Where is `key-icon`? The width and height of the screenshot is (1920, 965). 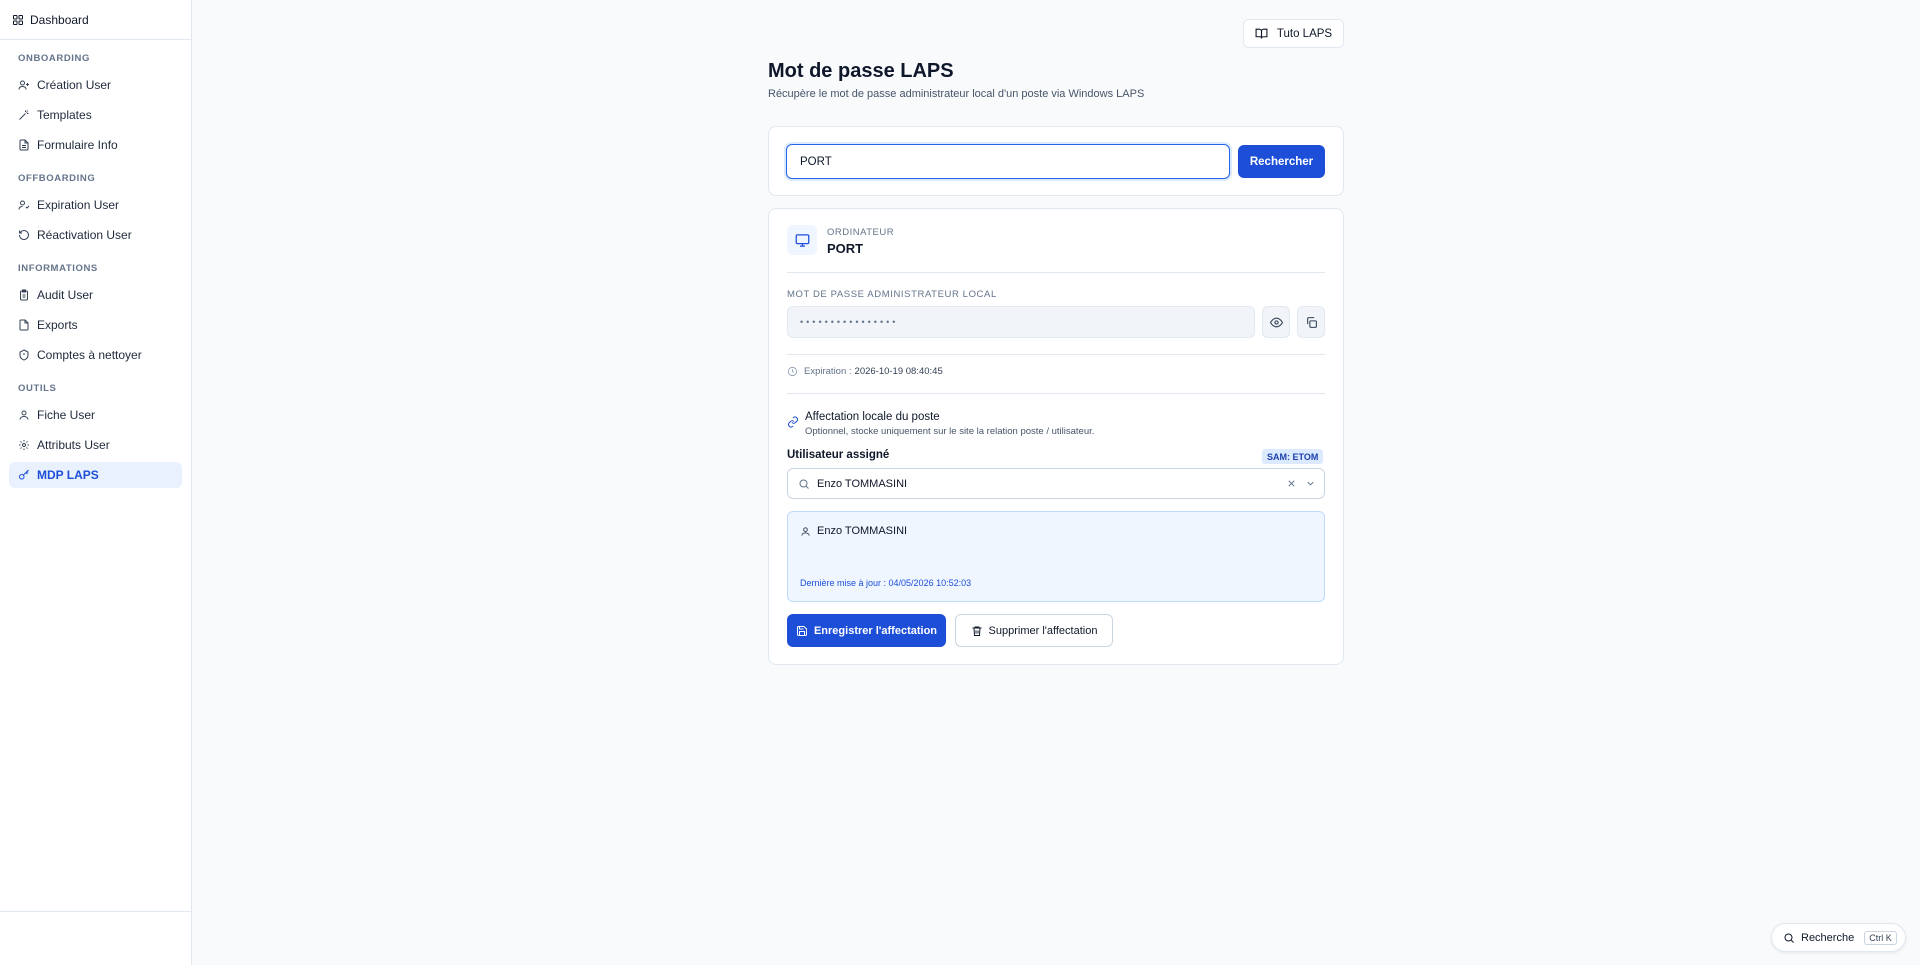 key-icon is located at coordinates (24, 474).